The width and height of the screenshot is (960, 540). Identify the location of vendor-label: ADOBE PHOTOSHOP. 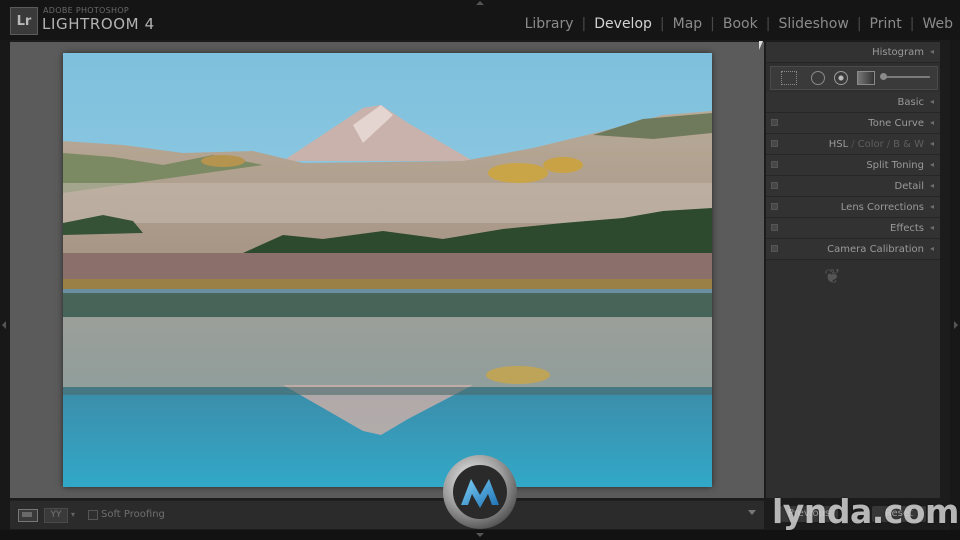
(86, 10).